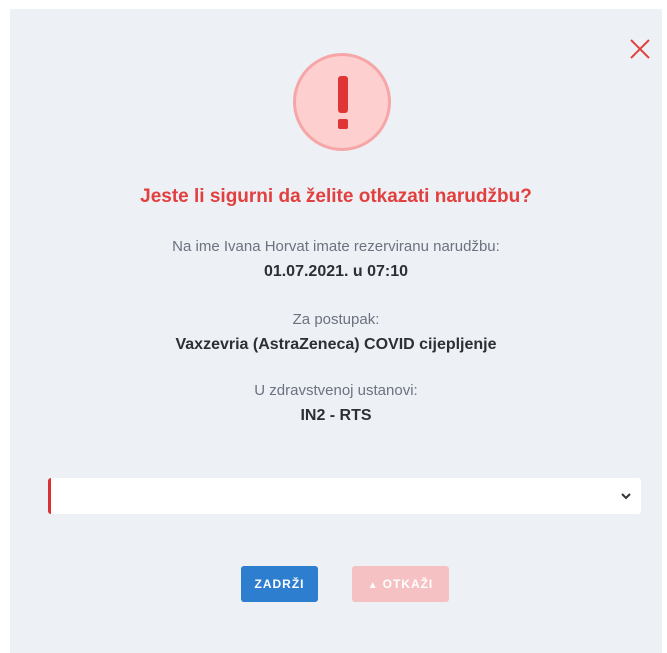  Describe the element at coordinates (373, 585) in the screenshot. I see `warning-icon: ▲` at that location.